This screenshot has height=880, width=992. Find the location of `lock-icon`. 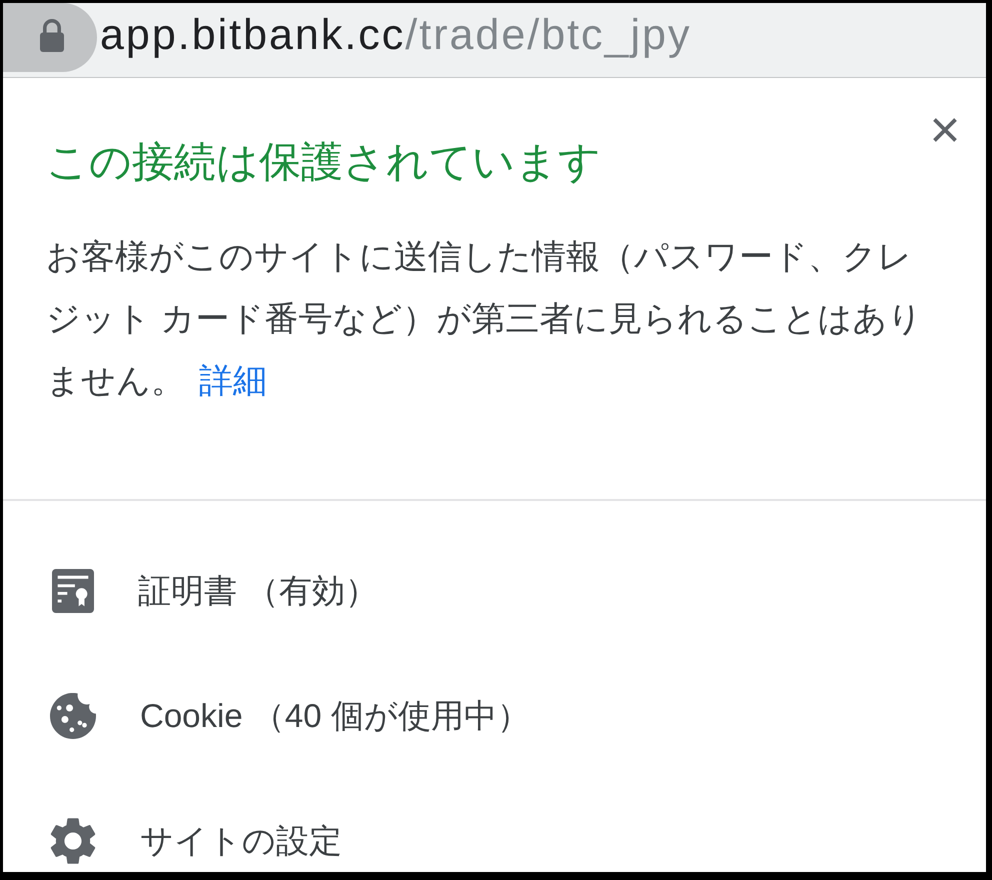

lock-icon is located at coordinates (52, 35).